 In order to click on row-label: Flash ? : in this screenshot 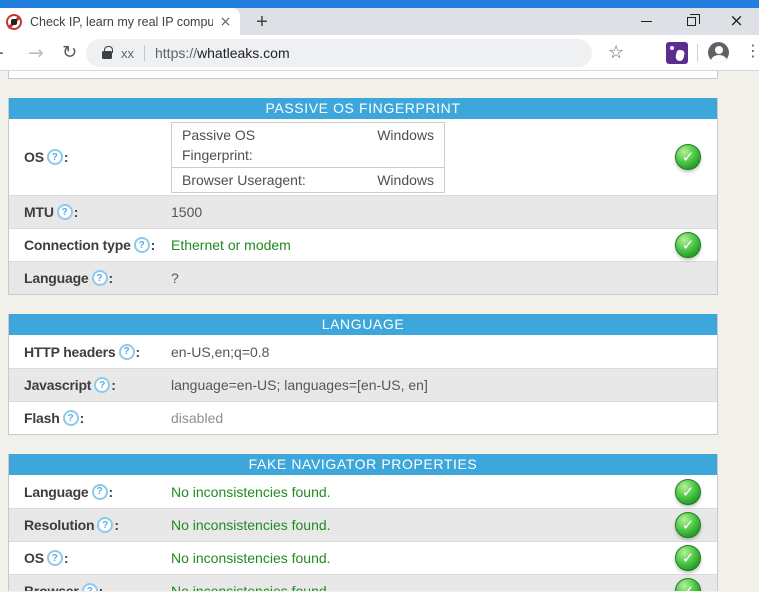, I will do `click(54, 418)`.